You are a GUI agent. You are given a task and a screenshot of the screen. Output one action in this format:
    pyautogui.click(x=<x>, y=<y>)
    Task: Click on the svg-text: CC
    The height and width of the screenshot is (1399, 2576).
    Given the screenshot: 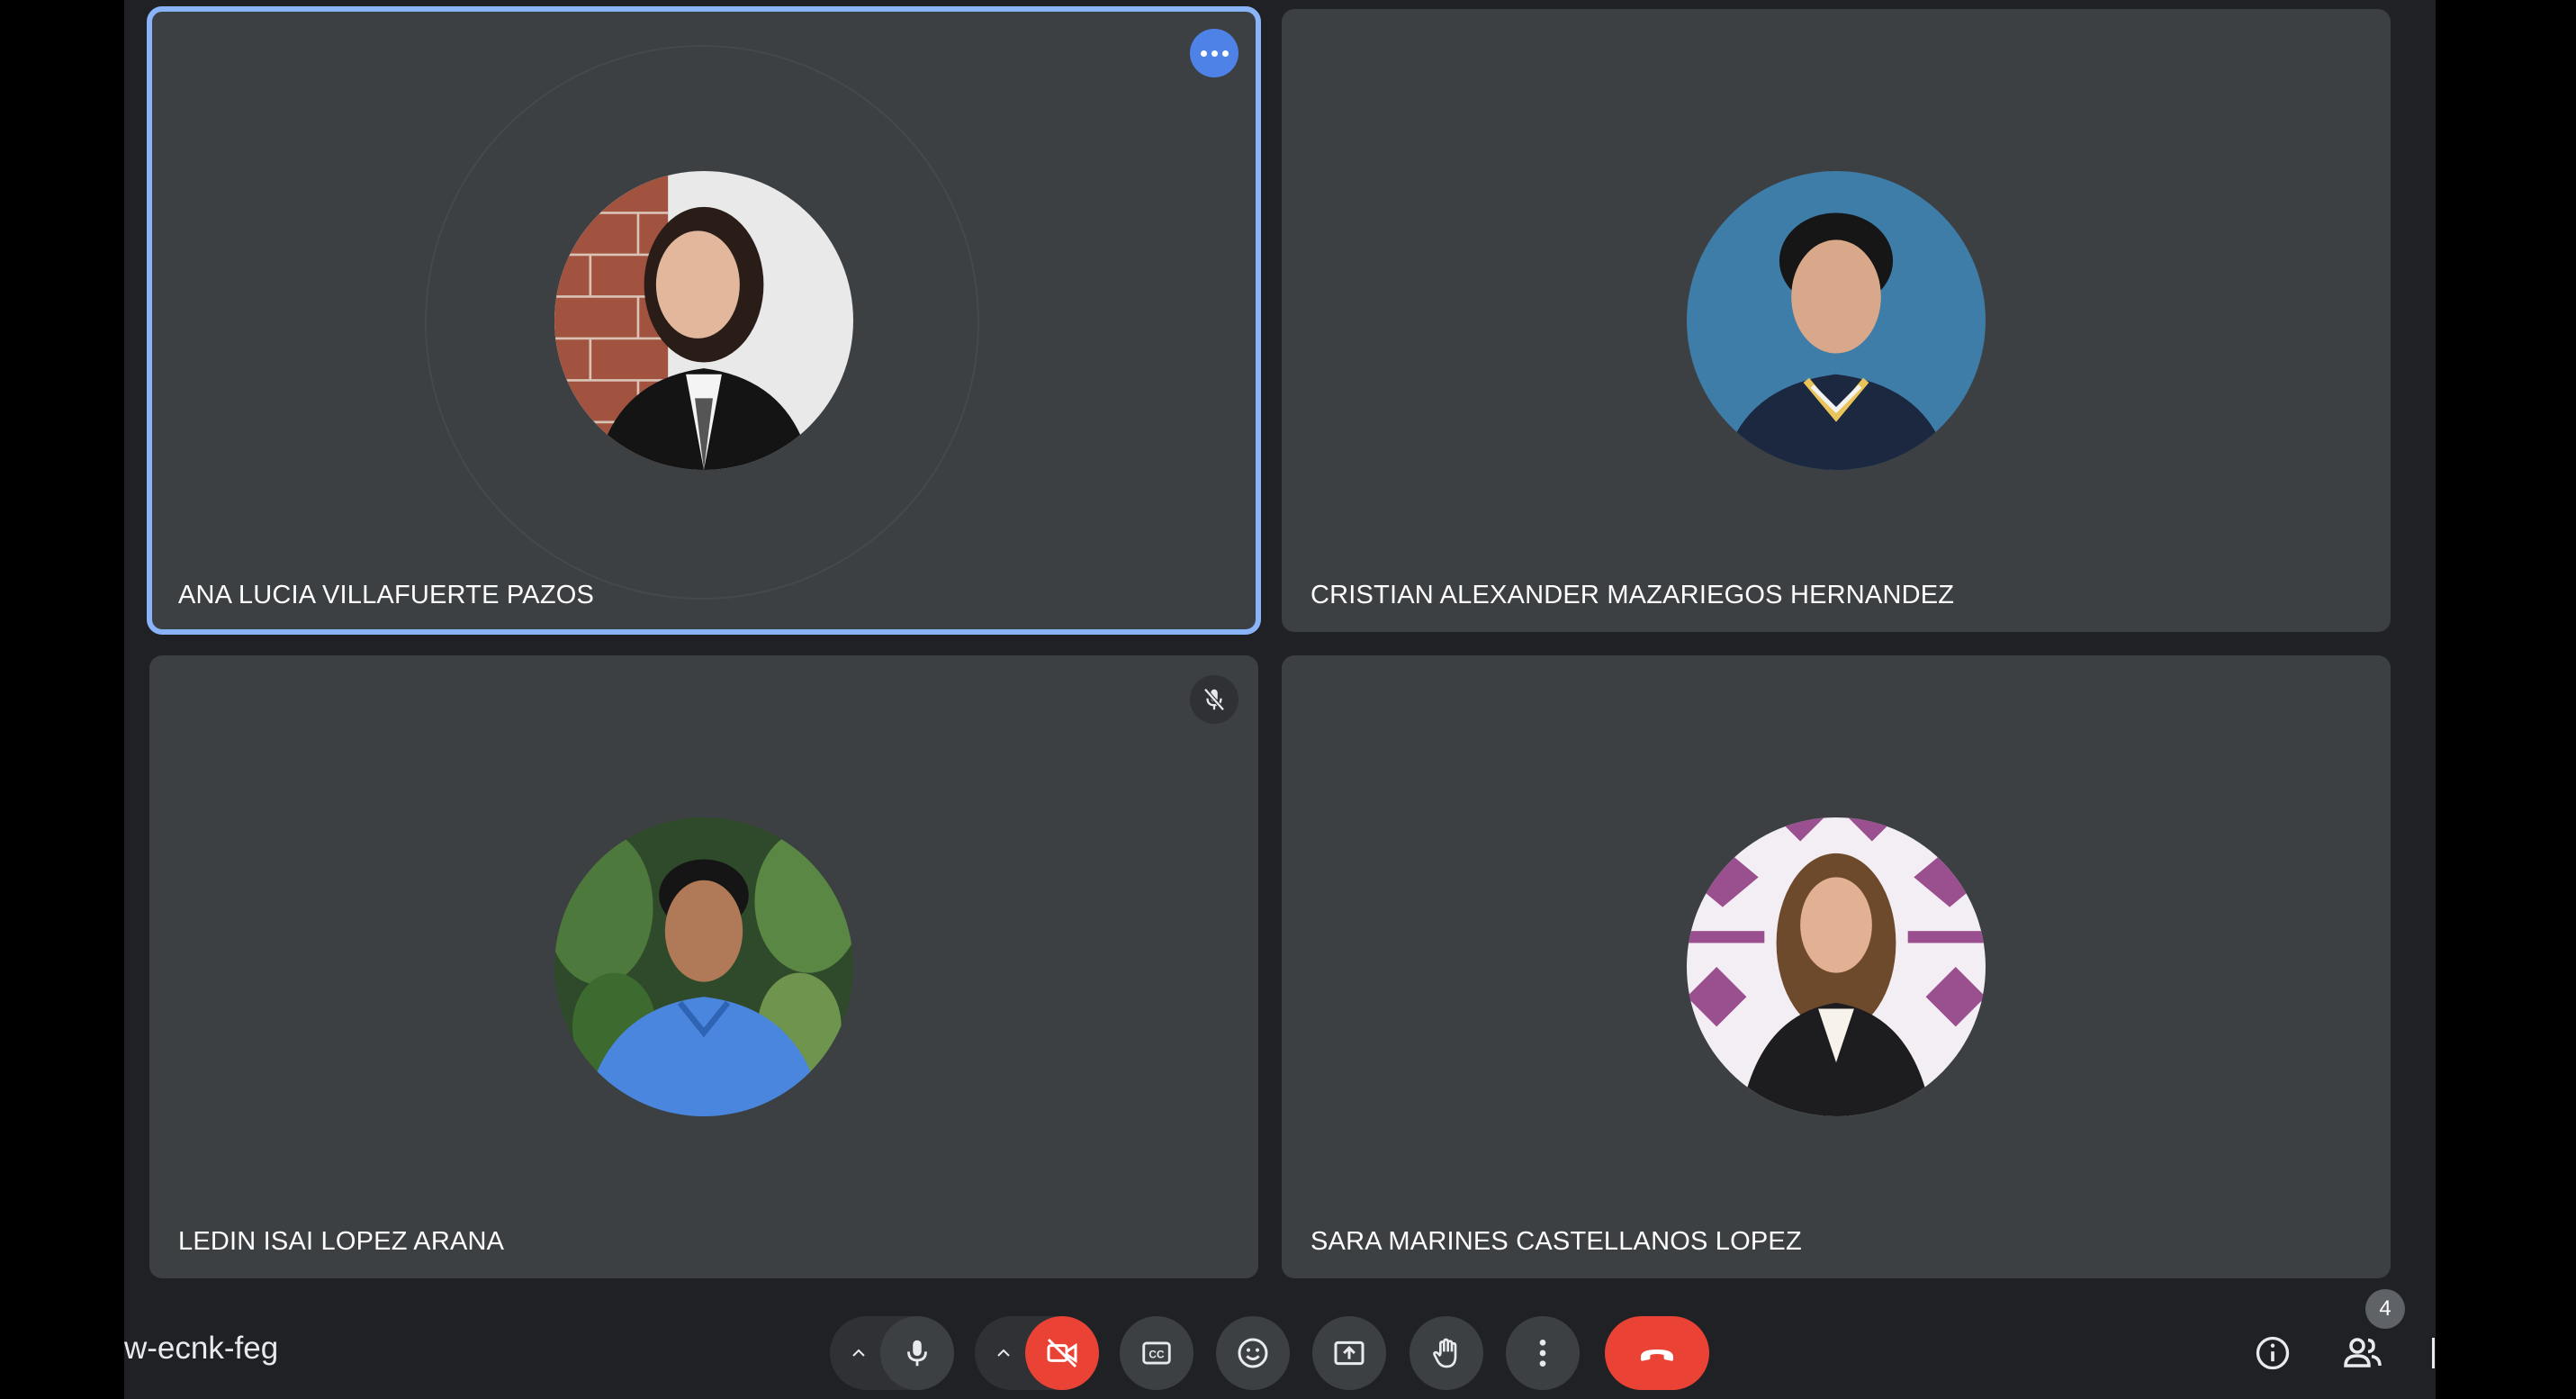 What is the action you would take?
    pyautogui.click(x=1156, y=1355)
    